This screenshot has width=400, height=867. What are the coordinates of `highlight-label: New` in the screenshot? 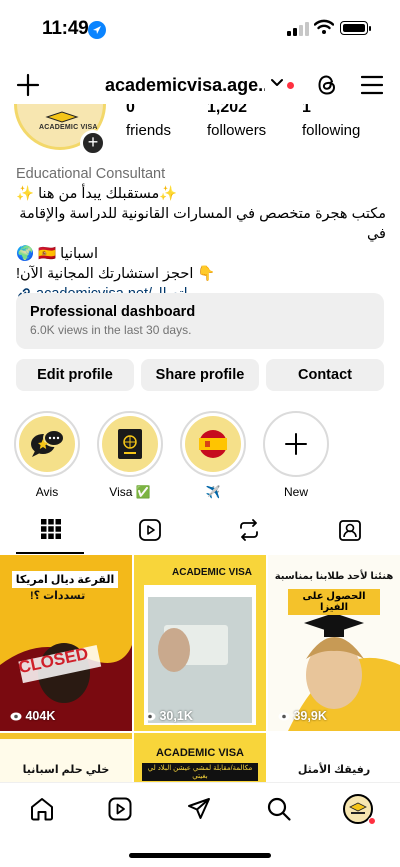 It's located at (295, 492).